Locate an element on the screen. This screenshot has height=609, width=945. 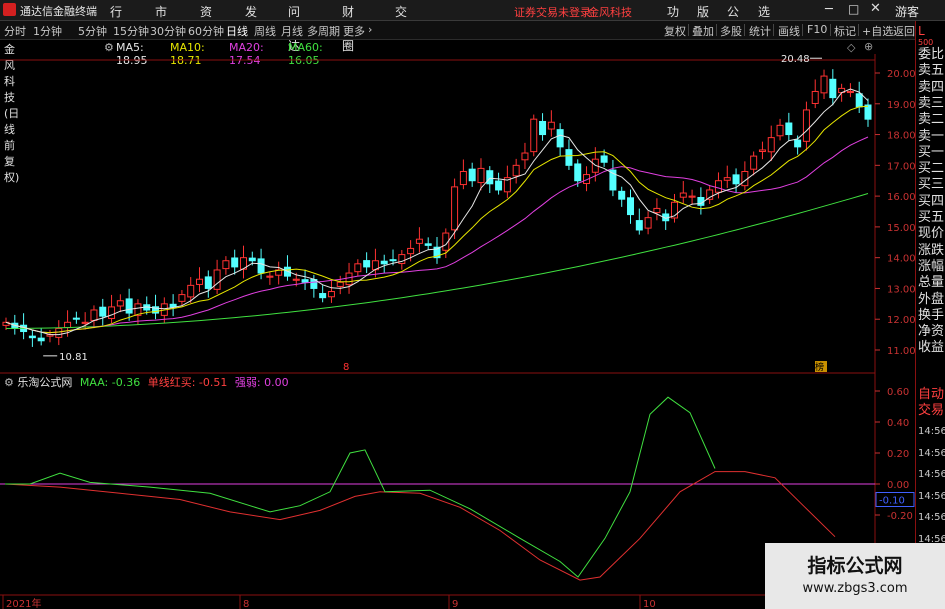
period-daily: 日线 is located at coordinates (237, 31).